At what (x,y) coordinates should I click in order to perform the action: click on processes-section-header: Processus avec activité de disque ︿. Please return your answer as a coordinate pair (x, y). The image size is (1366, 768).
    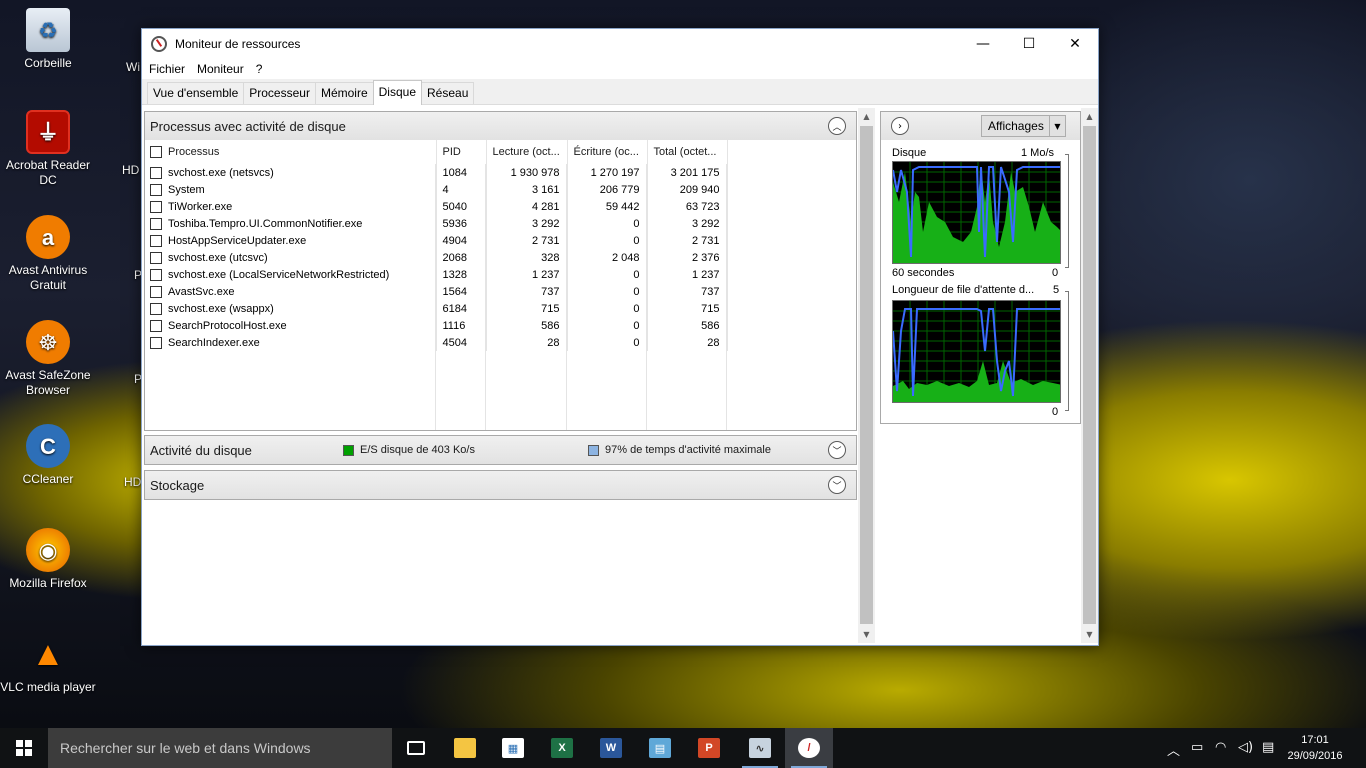
    Looking at the image, I should click on (500, 126).